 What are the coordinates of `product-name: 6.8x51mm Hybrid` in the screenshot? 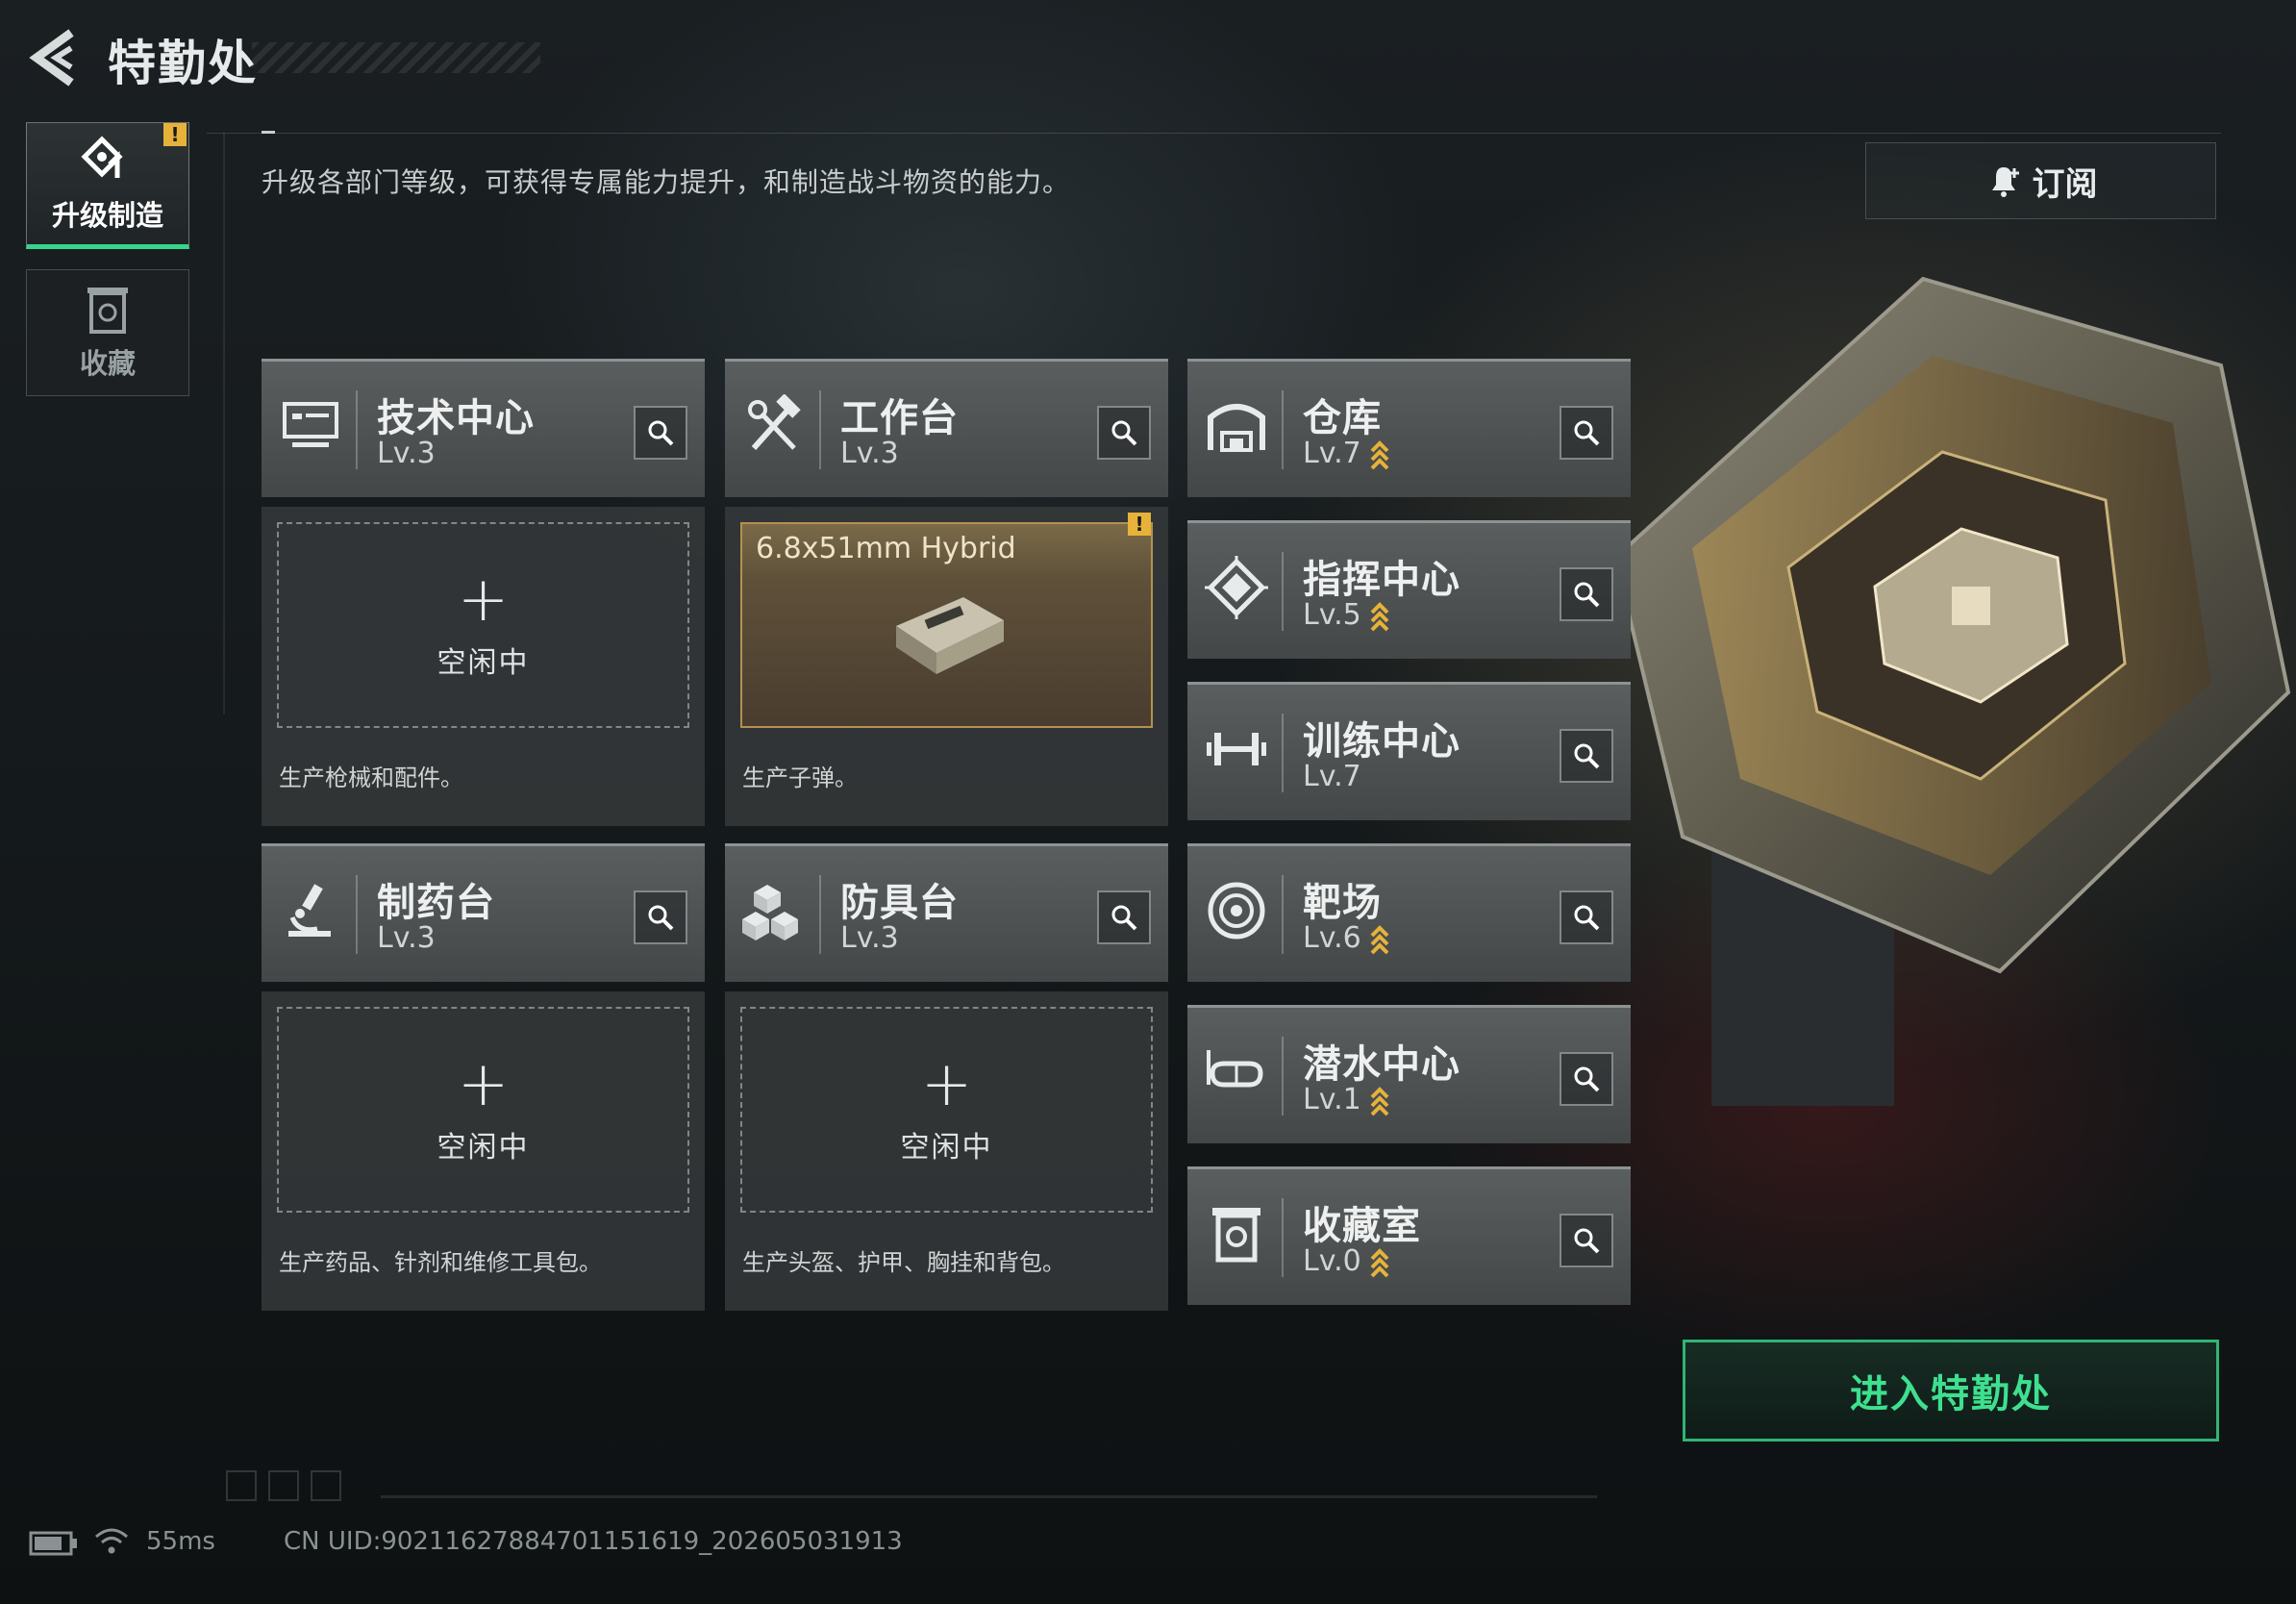 It's located at (886, 548).